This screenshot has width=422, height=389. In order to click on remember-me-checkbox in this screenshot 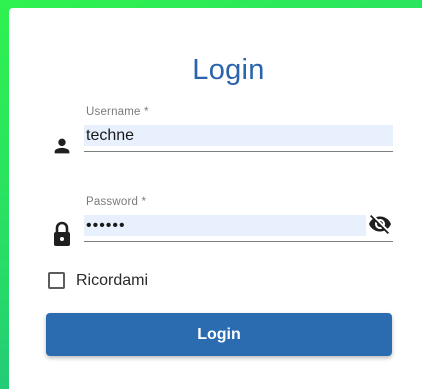, I will do `click(56, 280)`.